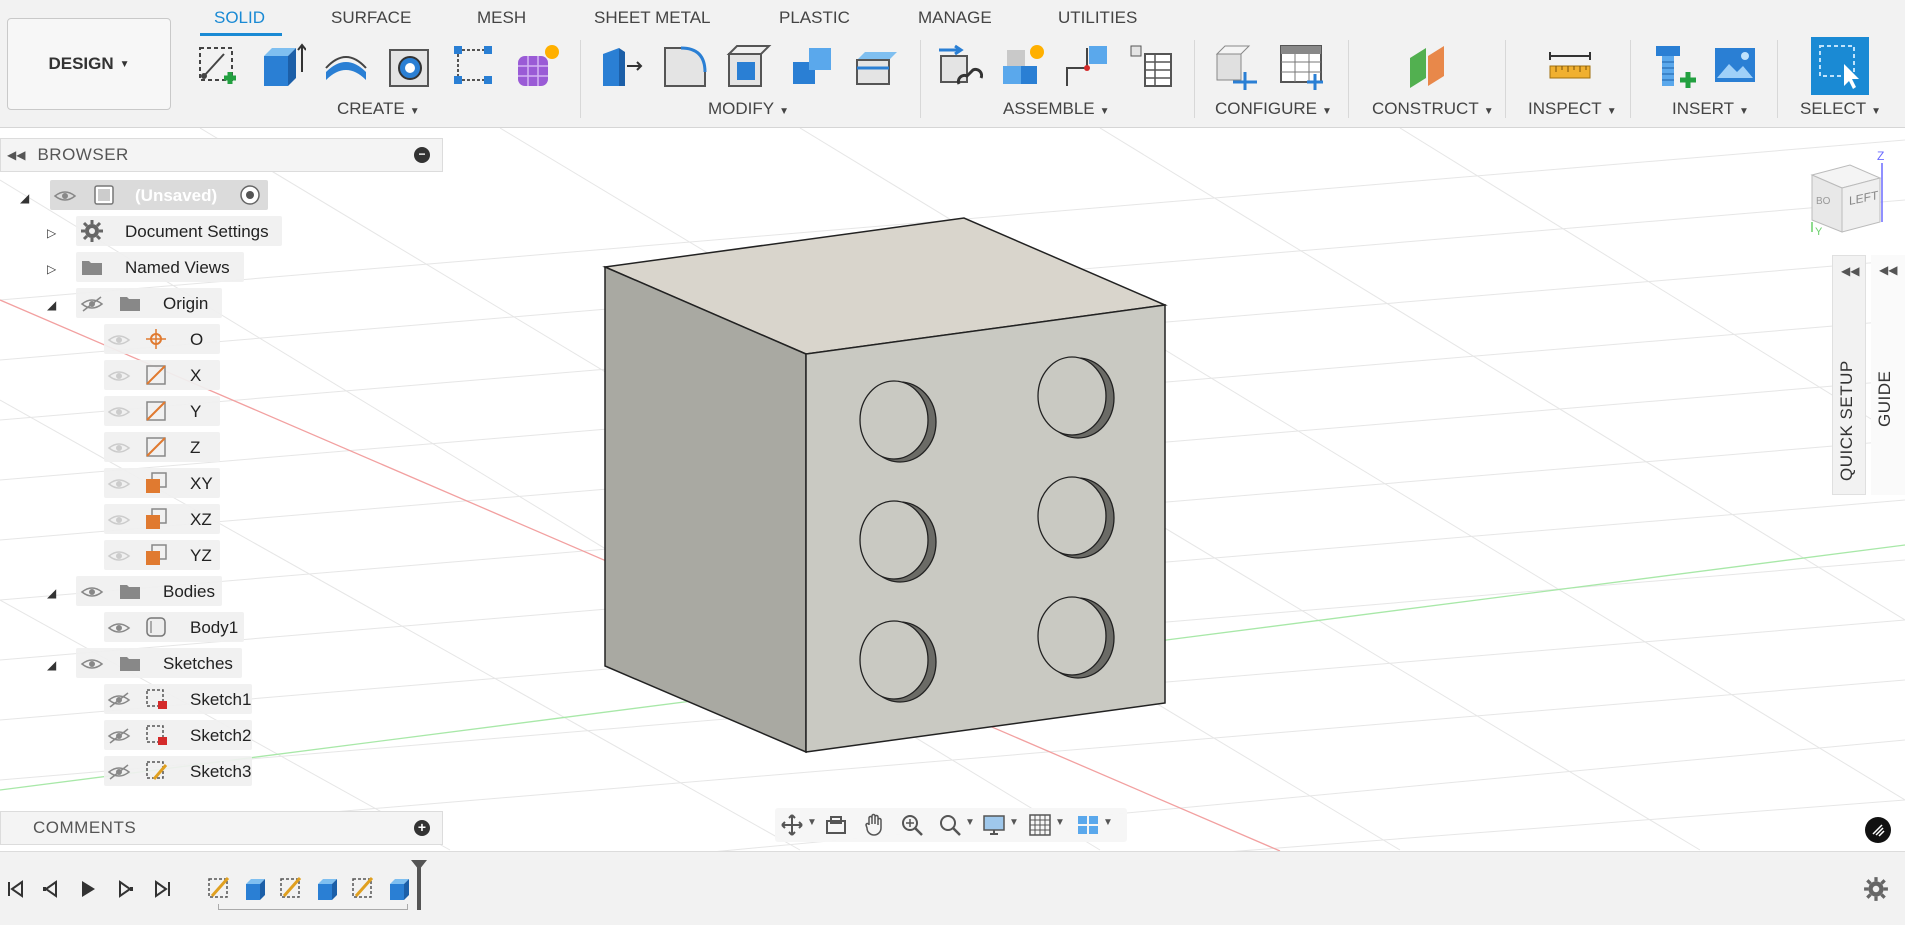 Image resolution: width=1905 pixels, height=925 pixels. Describe the element at coordinates (792, 825) in the screenshot. I see `orbit-button` at that location.